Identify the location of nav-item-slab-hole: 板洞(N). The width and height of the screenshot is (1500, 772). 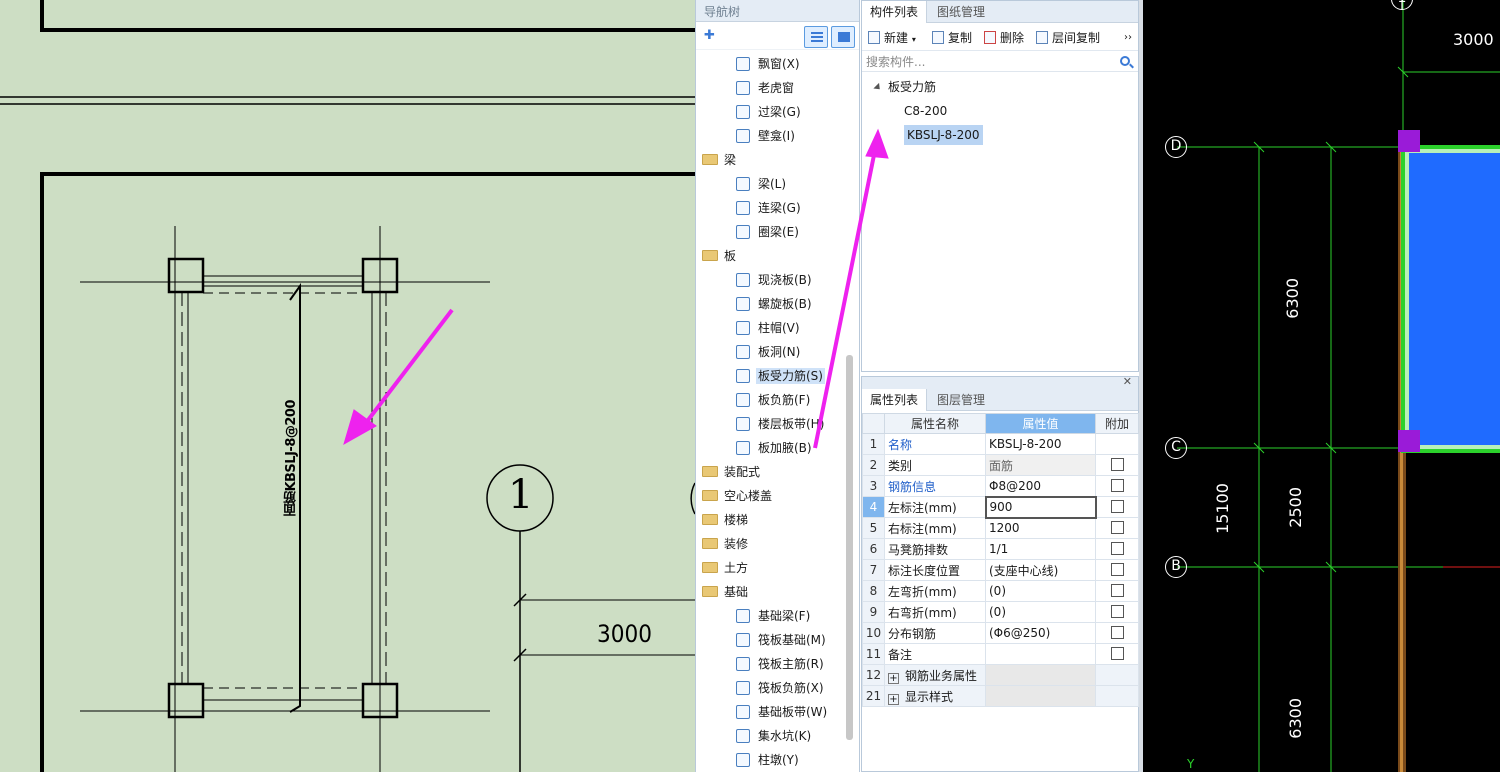
(771, 352).